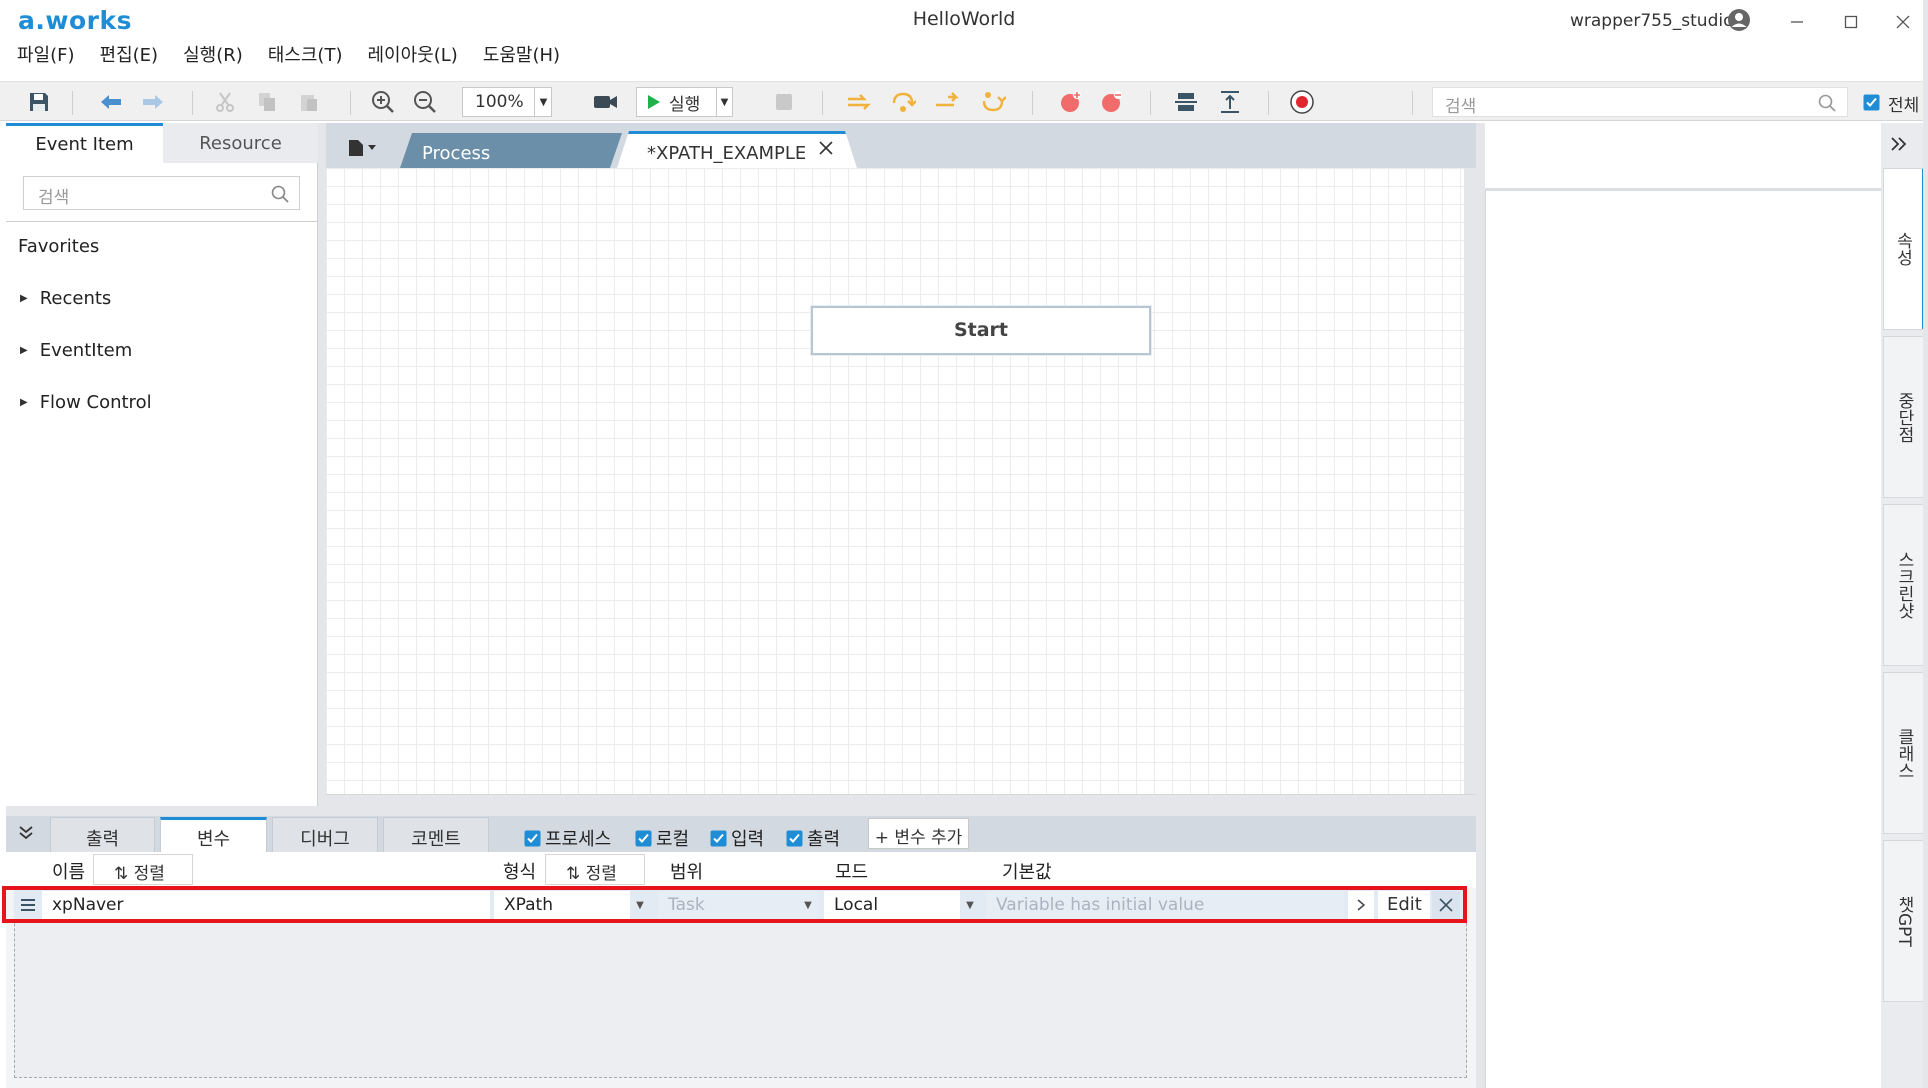  Describe the element at coordinates (425, 102) in the screenshot. I see `zoom-out-icon` at that location.